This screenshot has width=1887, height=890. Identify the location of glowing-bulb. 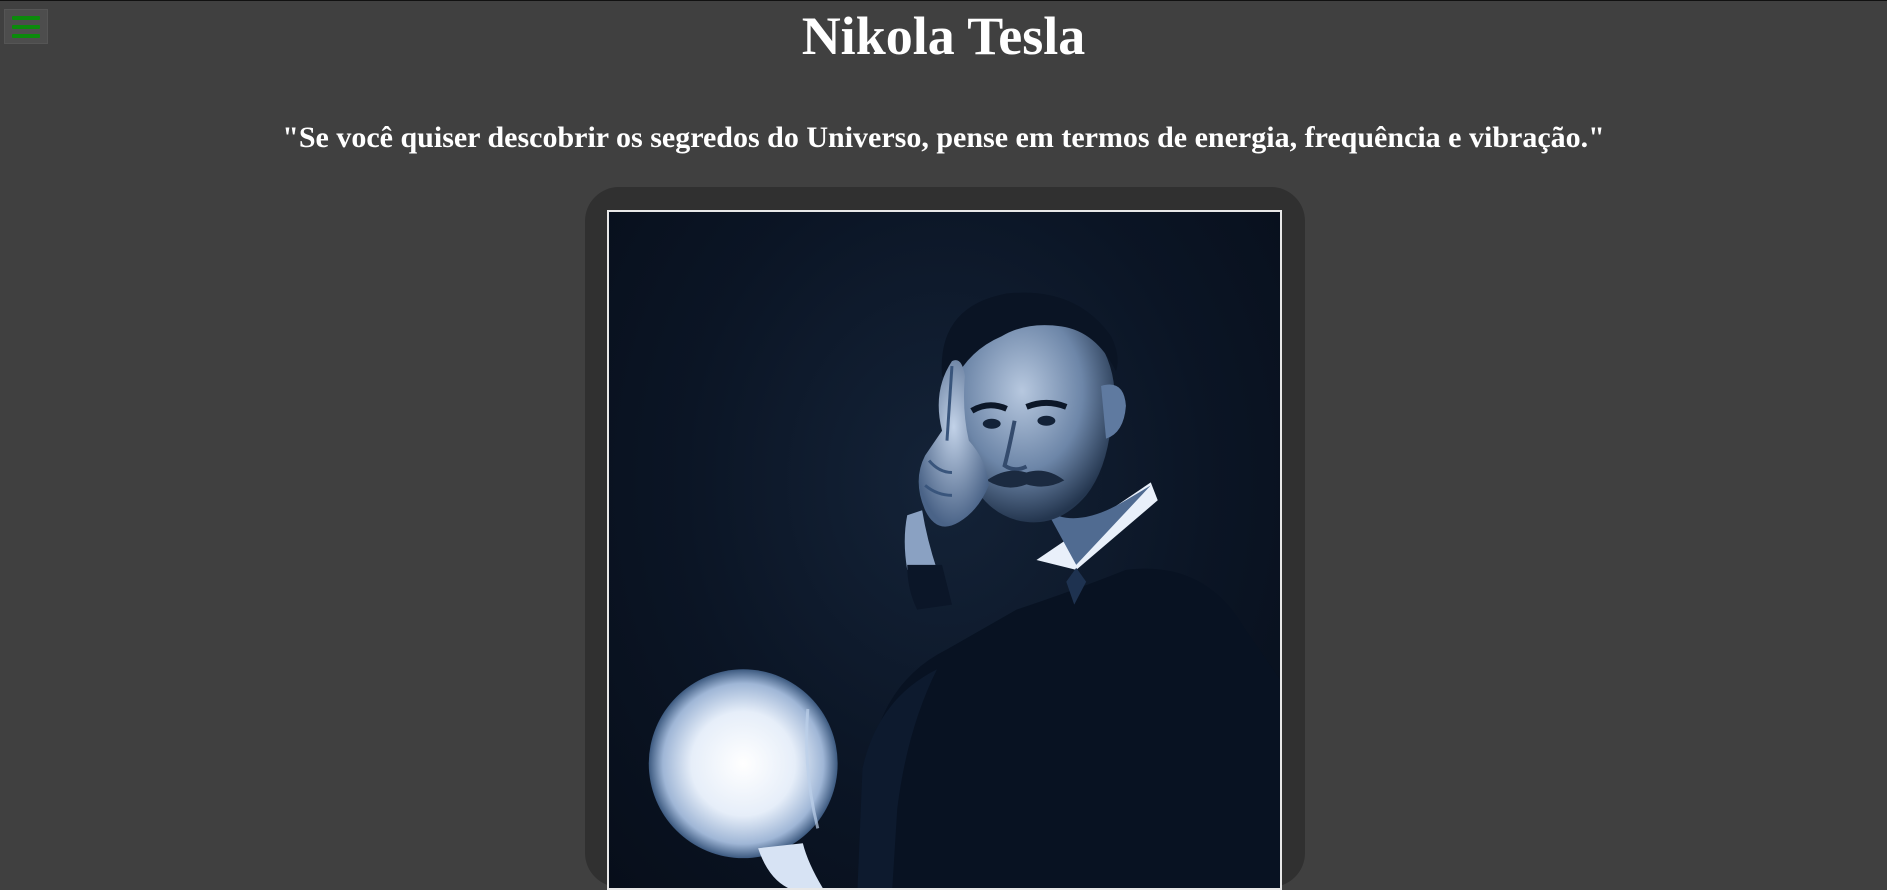
(743, 764).